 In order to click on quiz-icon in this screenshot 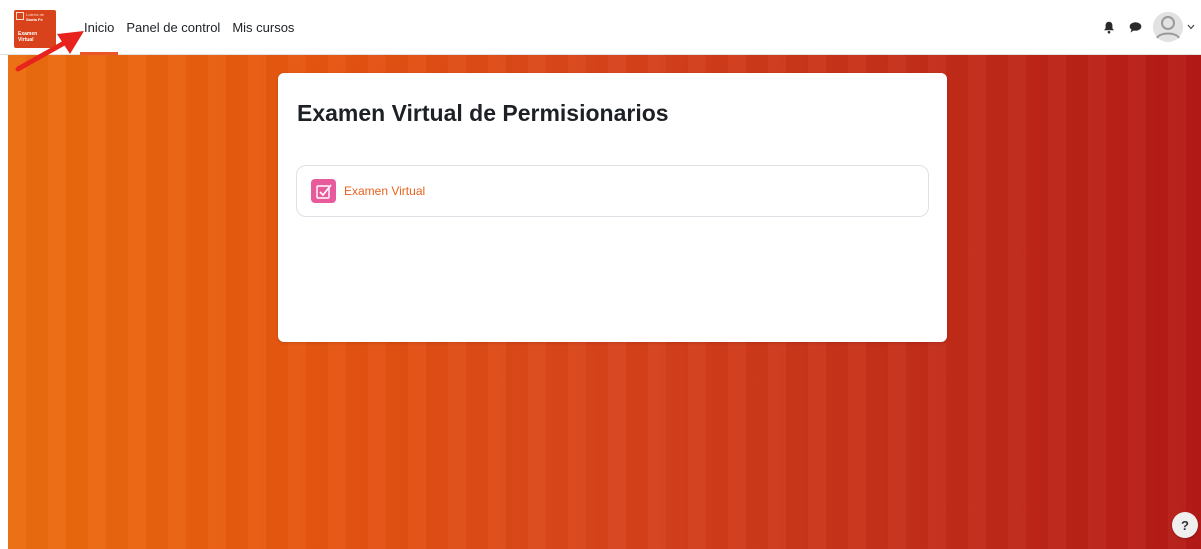, I will do `click(323, 191)`.